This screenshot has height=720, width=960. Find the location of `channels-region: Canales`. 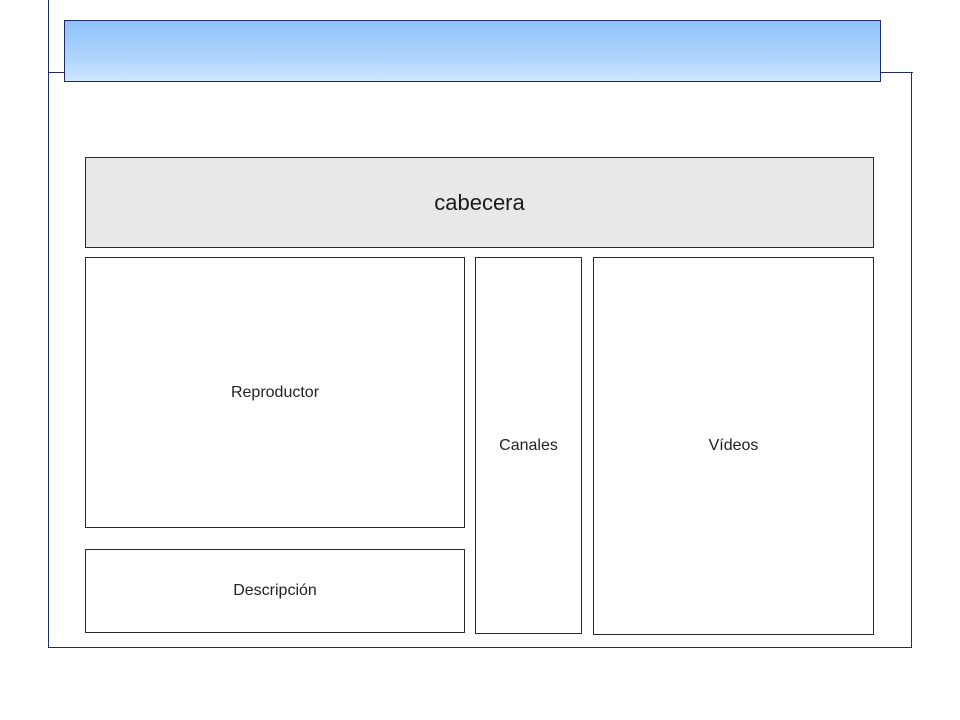

channels-region: Canales is located at coordinates (528, 445).